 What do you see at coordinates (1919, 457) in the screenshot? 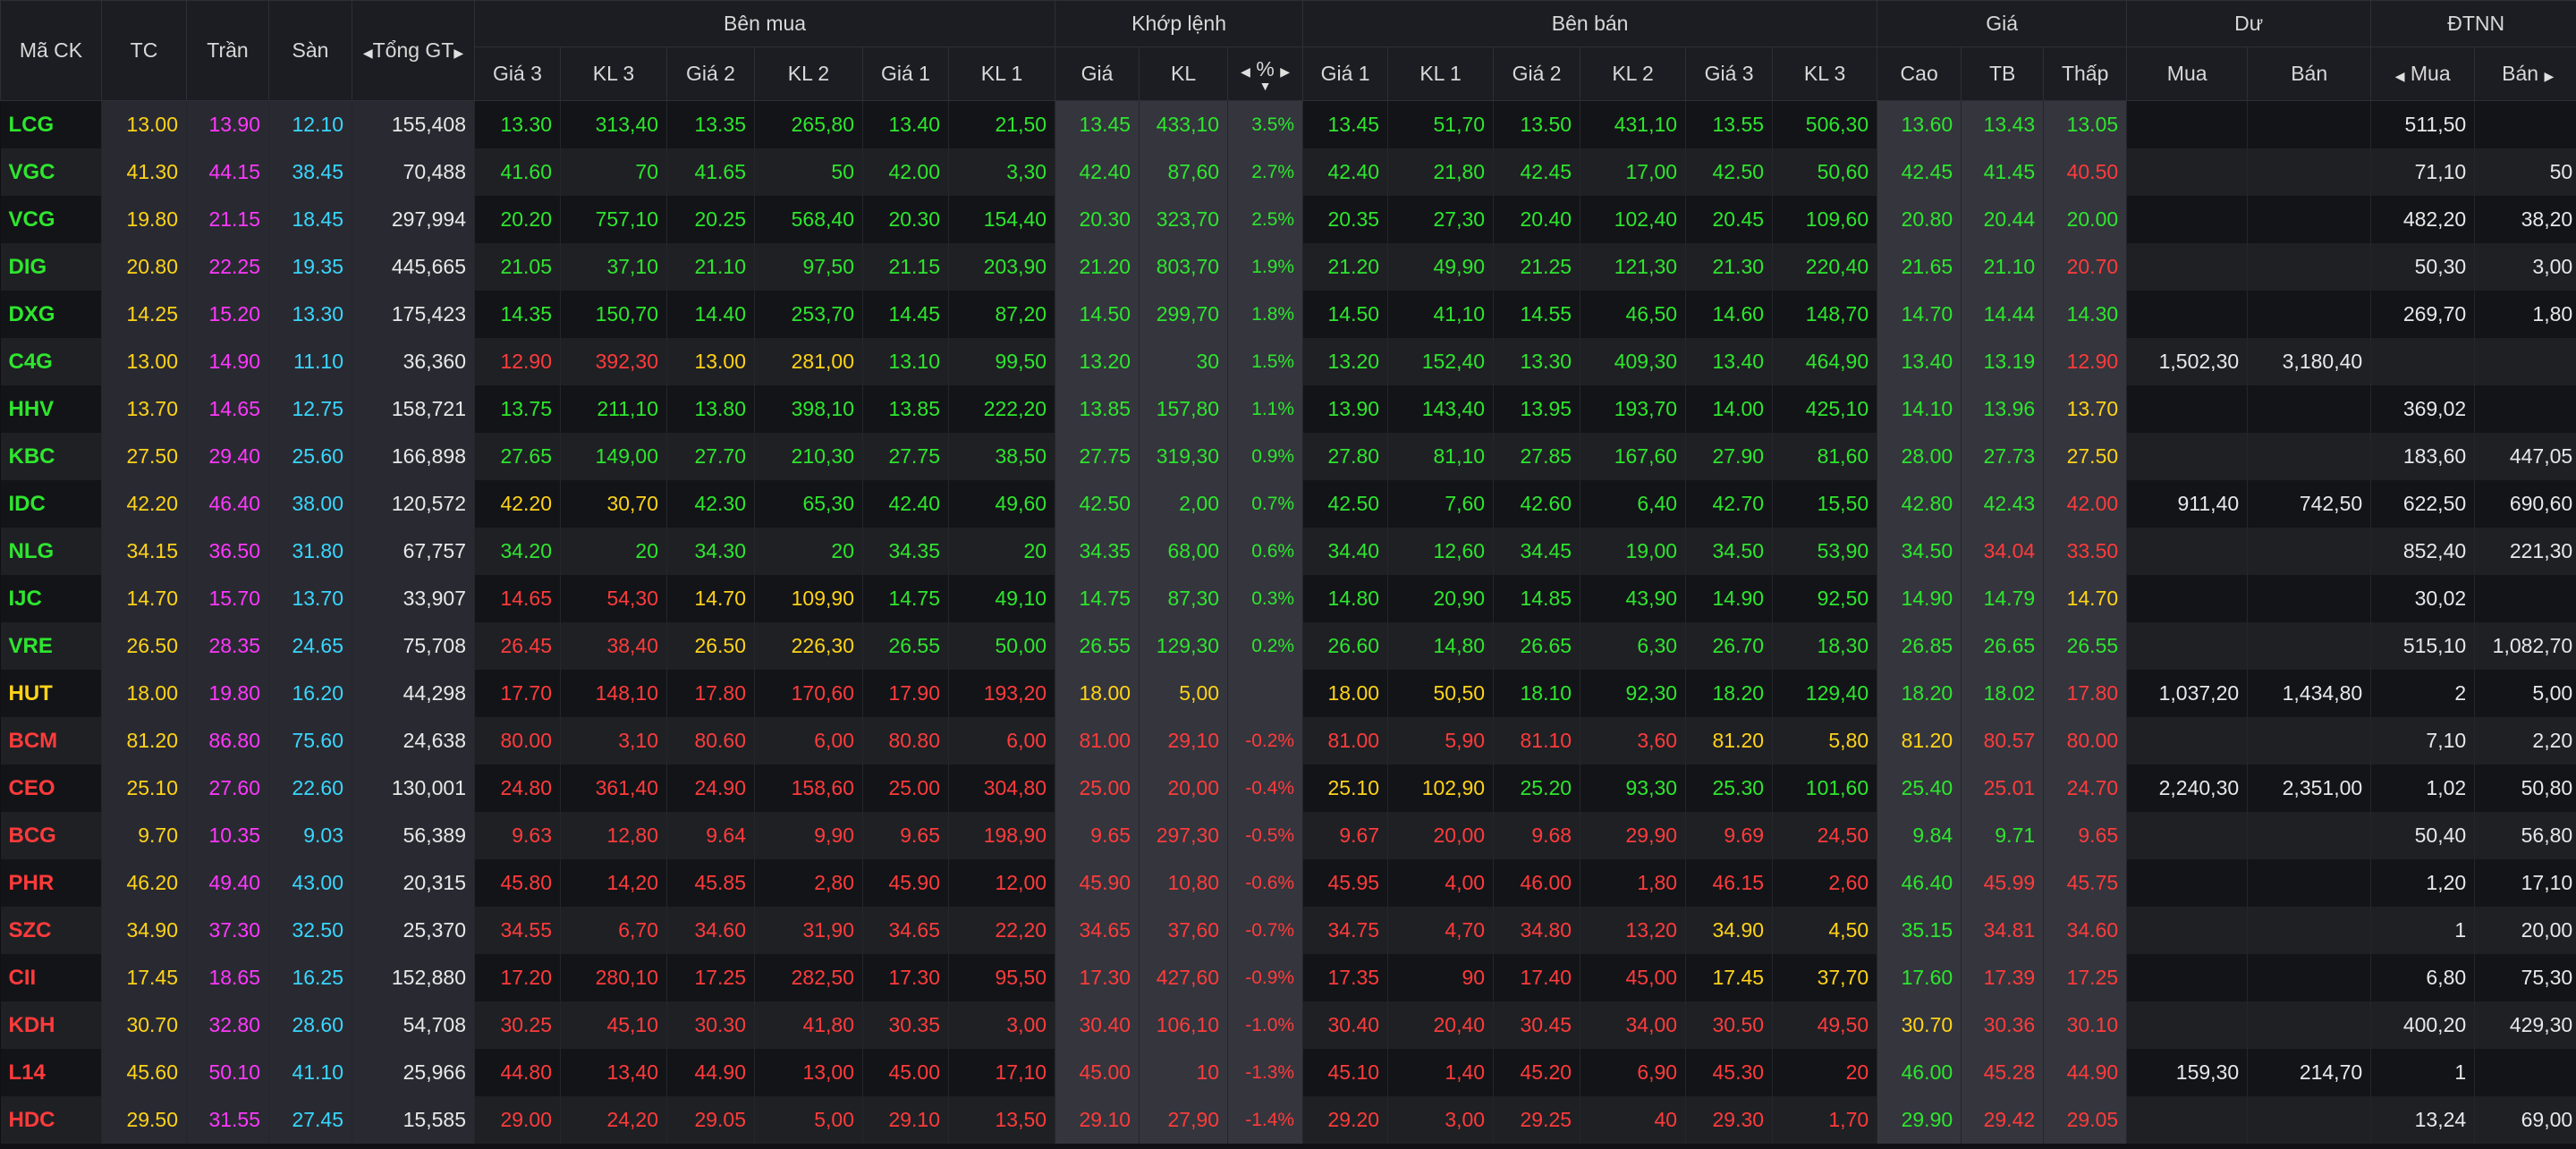
I see `high-price: 28.00` at bounding box center [1919, 457].